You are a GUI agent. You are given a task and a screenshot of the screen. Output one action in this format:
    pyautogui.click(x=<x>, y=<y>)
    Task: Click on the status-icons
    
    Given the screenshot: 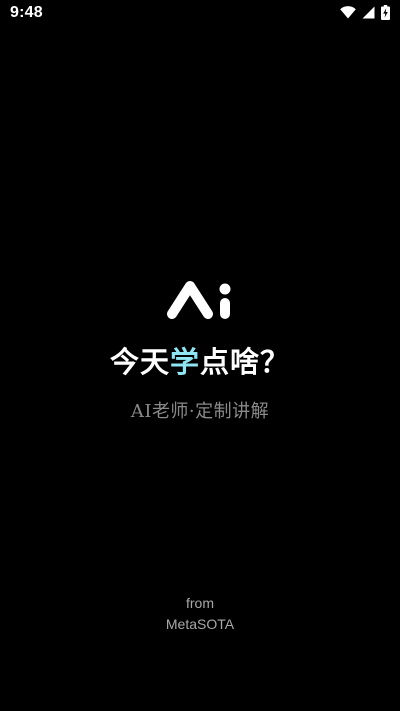 What is the action you would take?
    pyautogui.click(x=365, y=12)
    